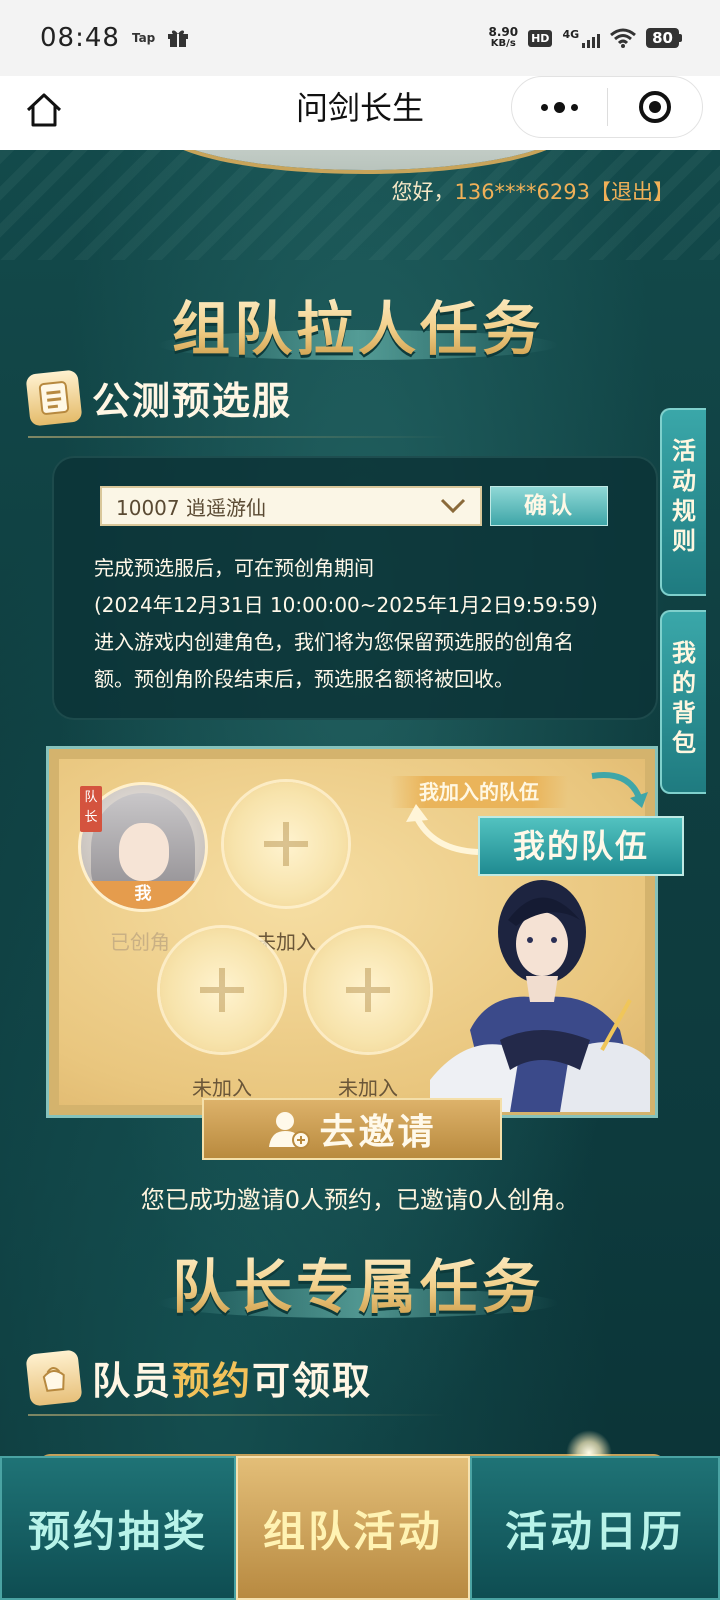 The image size is (720, 1600). Describe the element at coordinates (378, 1132) in the screenshot. I see `invite-label: 去邀请` at that location.